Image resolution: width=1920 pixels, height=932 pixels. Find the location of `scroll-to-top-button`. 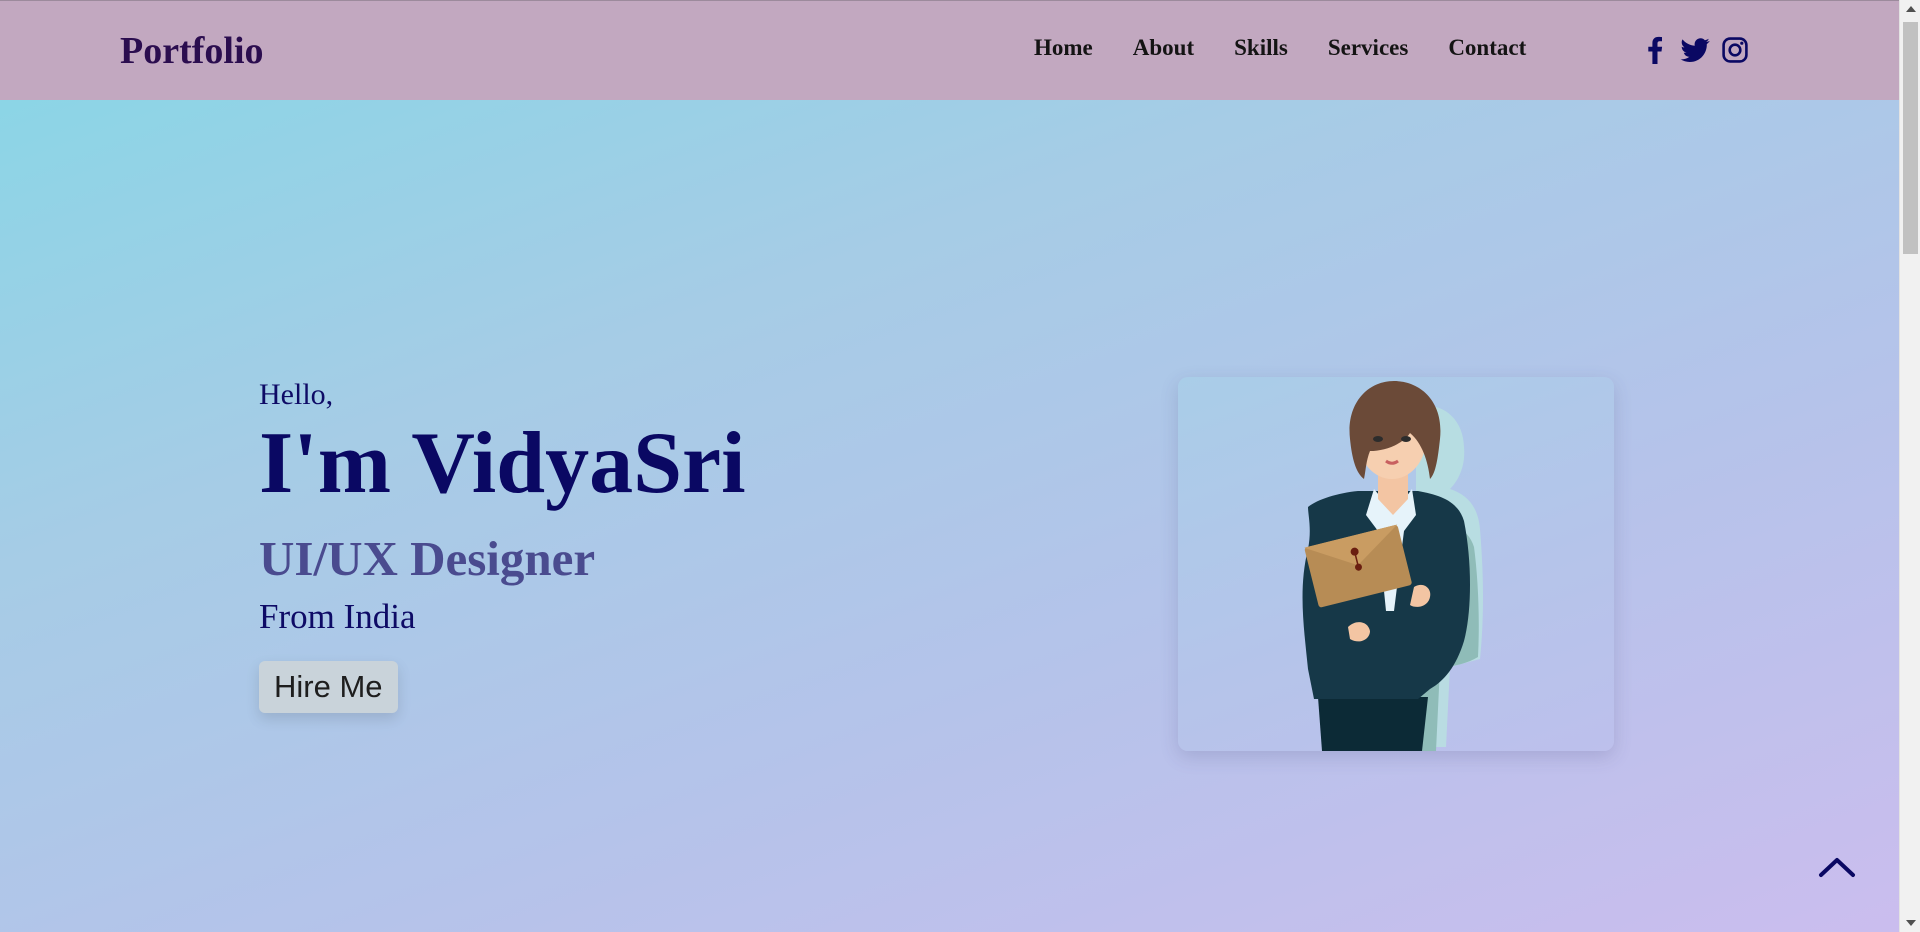

scroll-to-top-button is located at coordinates (1837, 867).